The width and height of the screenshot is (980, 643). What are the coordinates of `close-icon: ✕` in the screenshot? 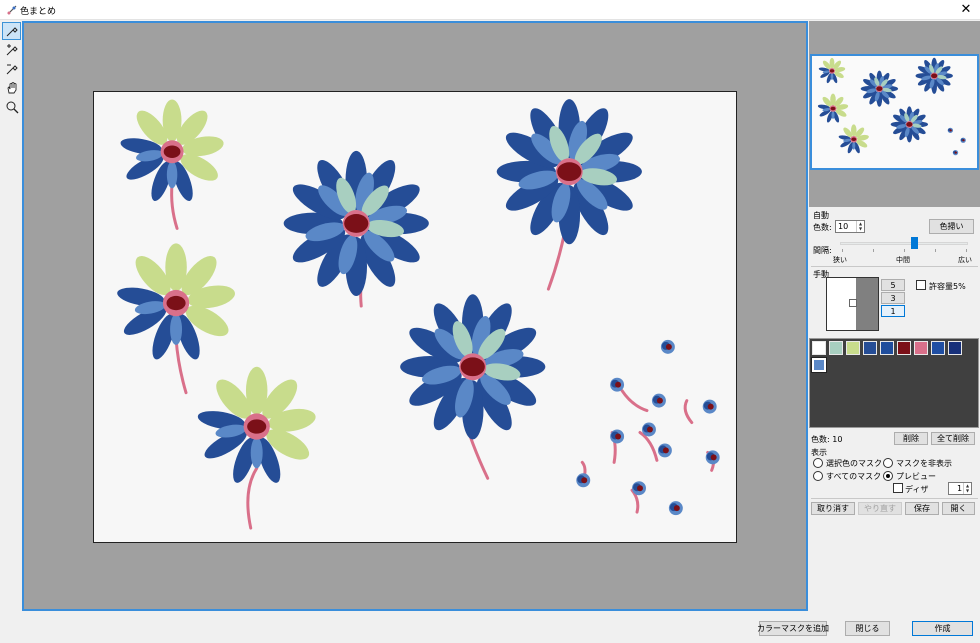 It's located at (966, 10).